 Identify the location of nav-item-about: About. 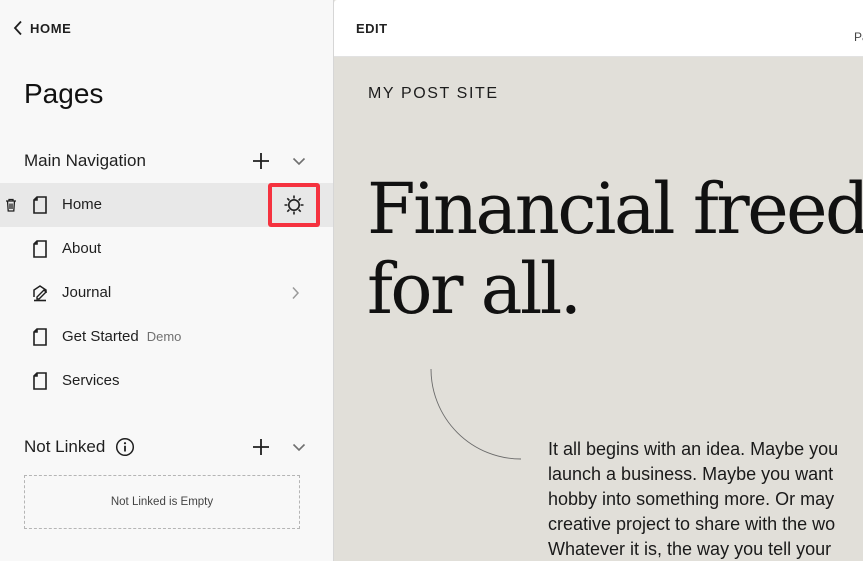
(166, 249).